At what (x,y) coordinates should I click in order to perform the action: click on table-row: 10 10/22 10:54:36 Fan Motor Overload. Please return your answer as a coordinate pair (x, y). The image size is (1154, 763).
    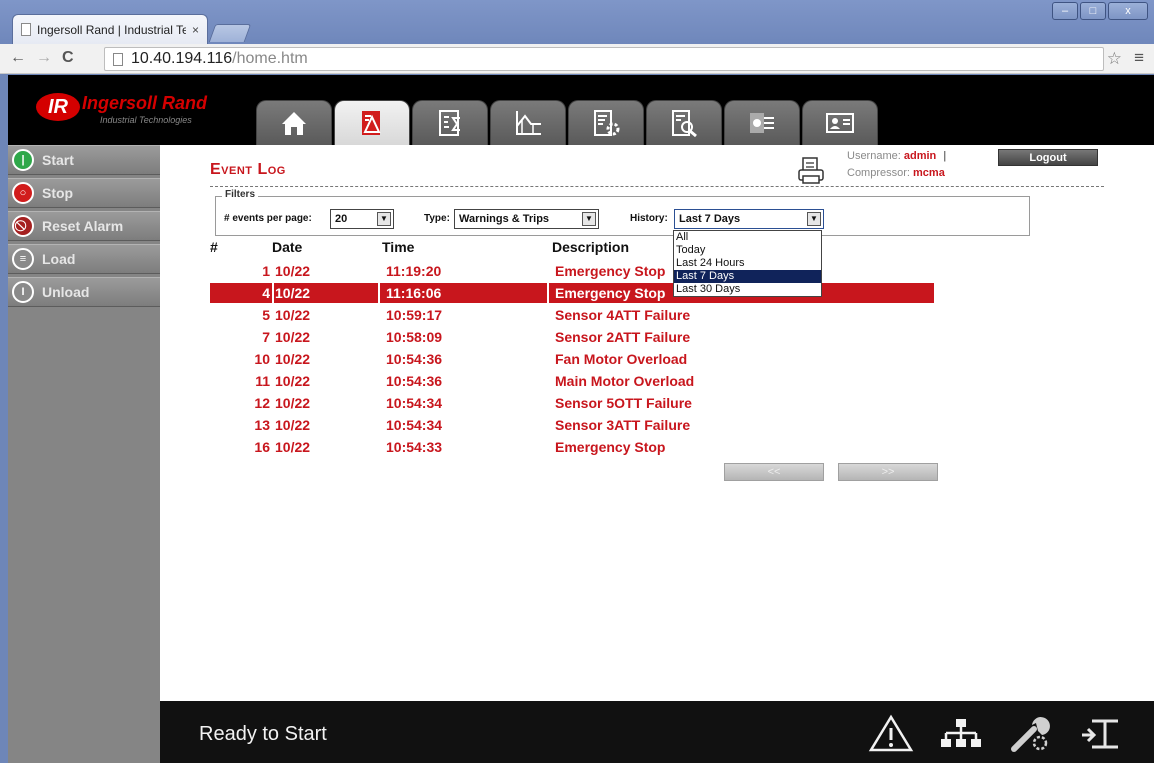
    Looking at the image, I should click on (572, 359).